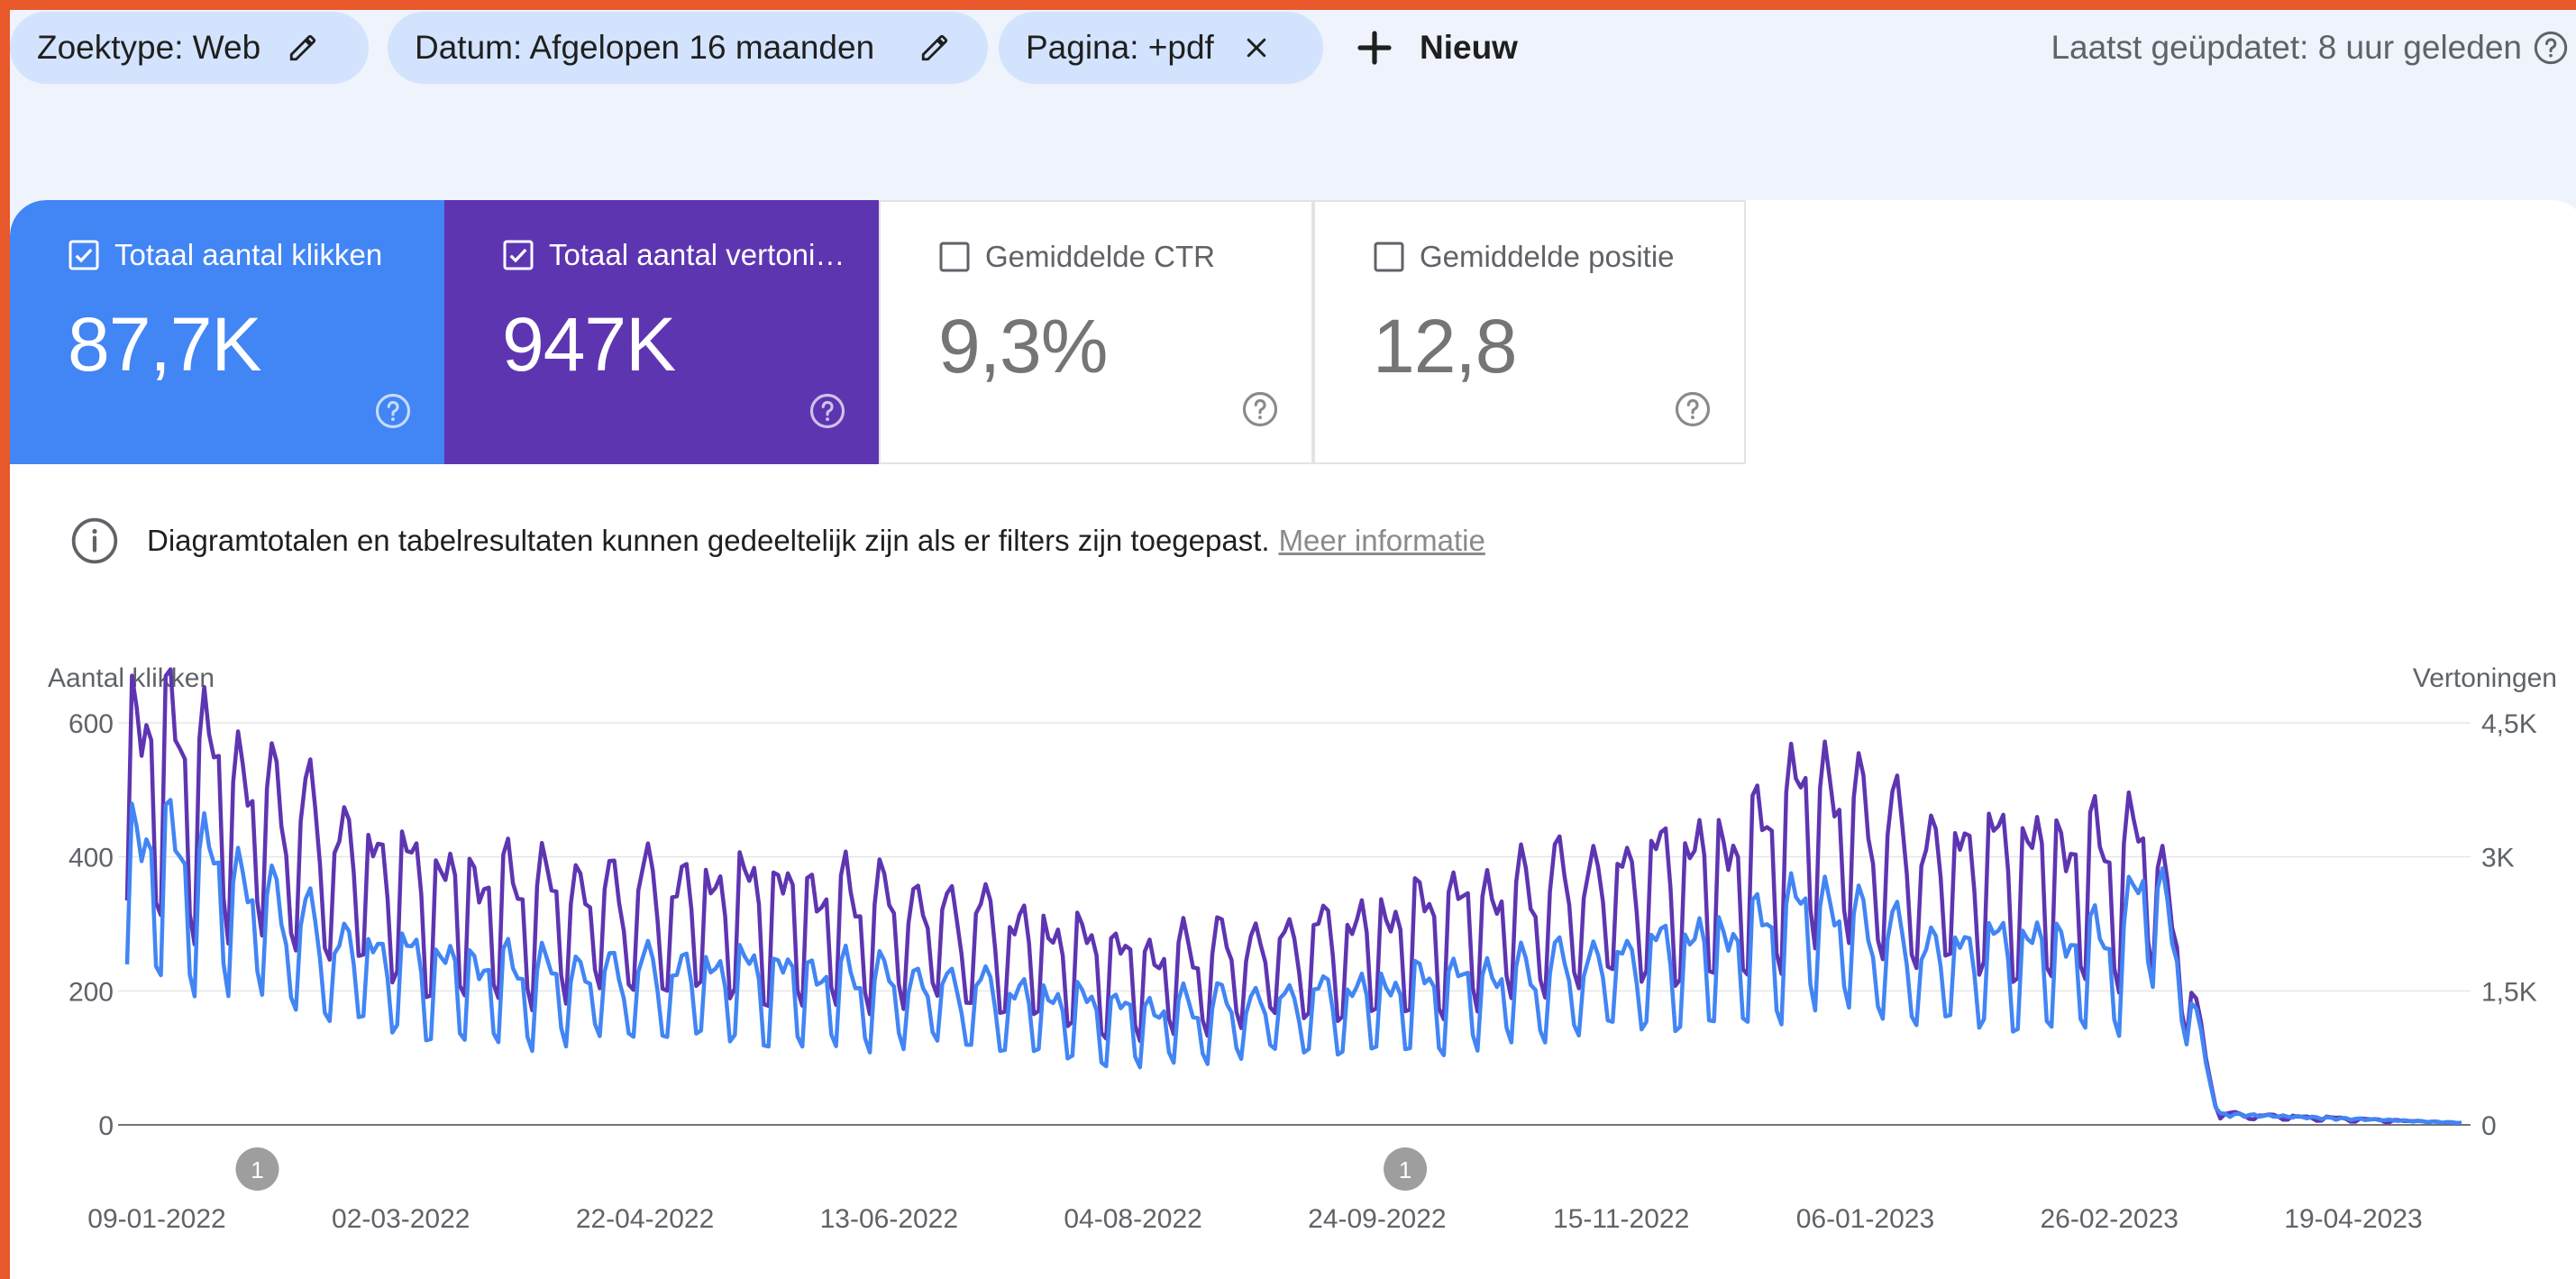  Describe the element at coordinates (2286, 47) in the screenshot. I see `last-updated-text: Laatst geüpdatet: 8 uur geleden` at that location.